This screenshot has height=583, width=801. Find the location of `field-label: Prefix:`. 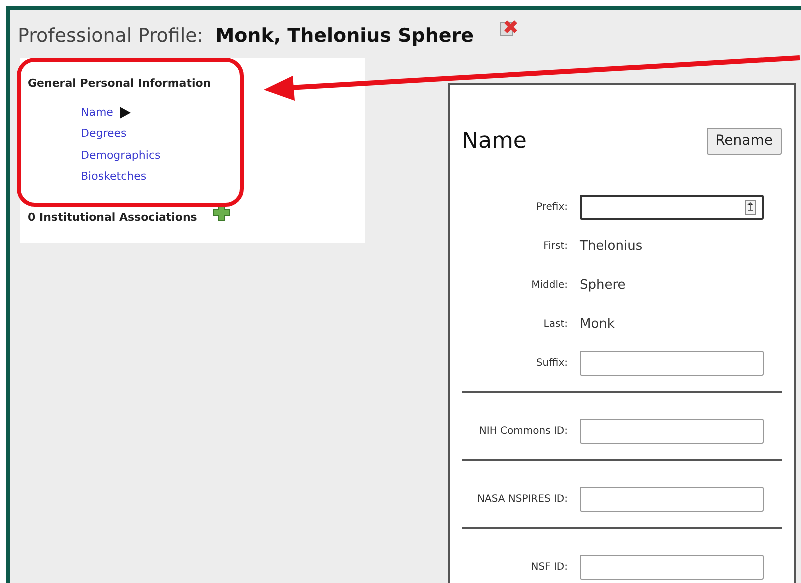

field-label: Prefix: is located at coordinates (552, 208).